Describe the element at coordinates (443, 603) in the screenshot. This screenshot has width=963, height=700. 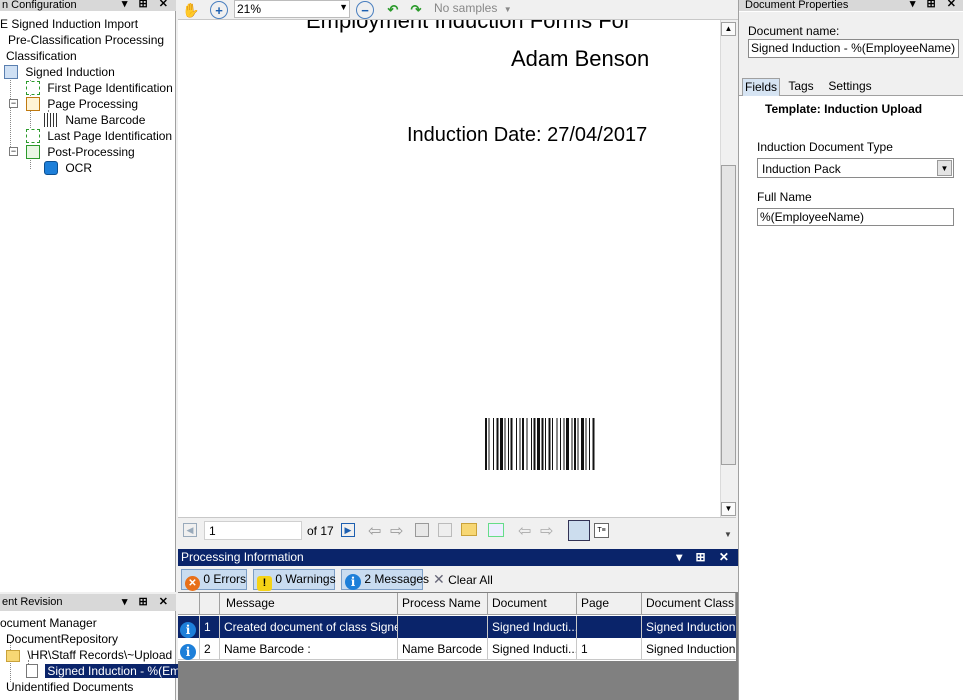
I see `header-process-name: Process Name` at that location.